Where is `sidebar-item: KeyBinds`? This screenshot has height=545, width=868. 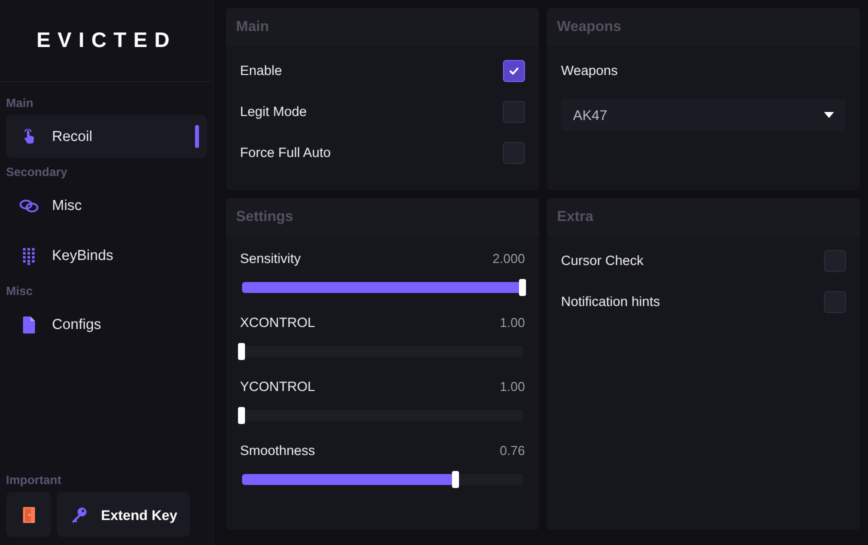 sidebar-item: KeyBinds is located at coordinates (106, 255).